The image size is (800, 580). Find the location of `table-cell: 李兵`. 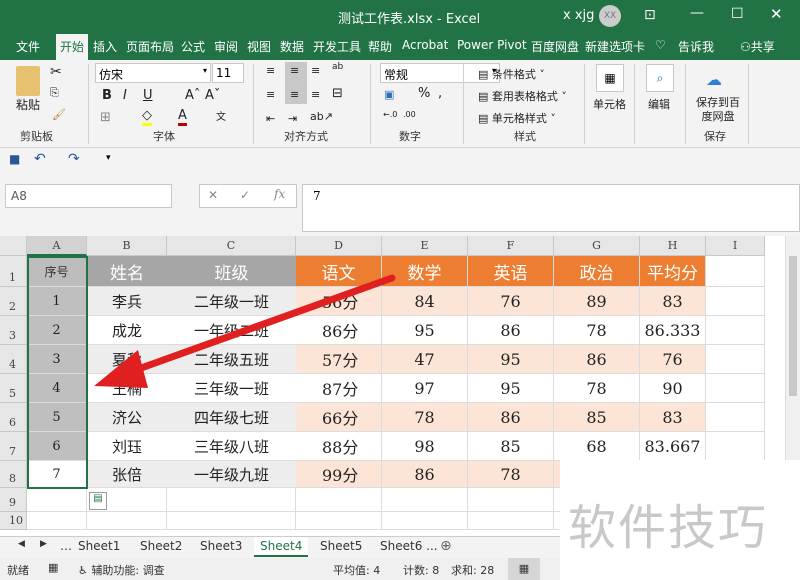

table-cell: 李兵 is located at coordinates (127, 301).